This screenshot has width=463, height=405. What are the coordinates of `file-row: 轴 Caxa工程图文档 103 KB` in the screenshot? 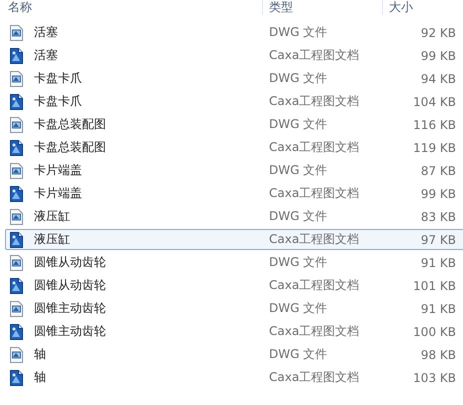 It's located at (234, 377).